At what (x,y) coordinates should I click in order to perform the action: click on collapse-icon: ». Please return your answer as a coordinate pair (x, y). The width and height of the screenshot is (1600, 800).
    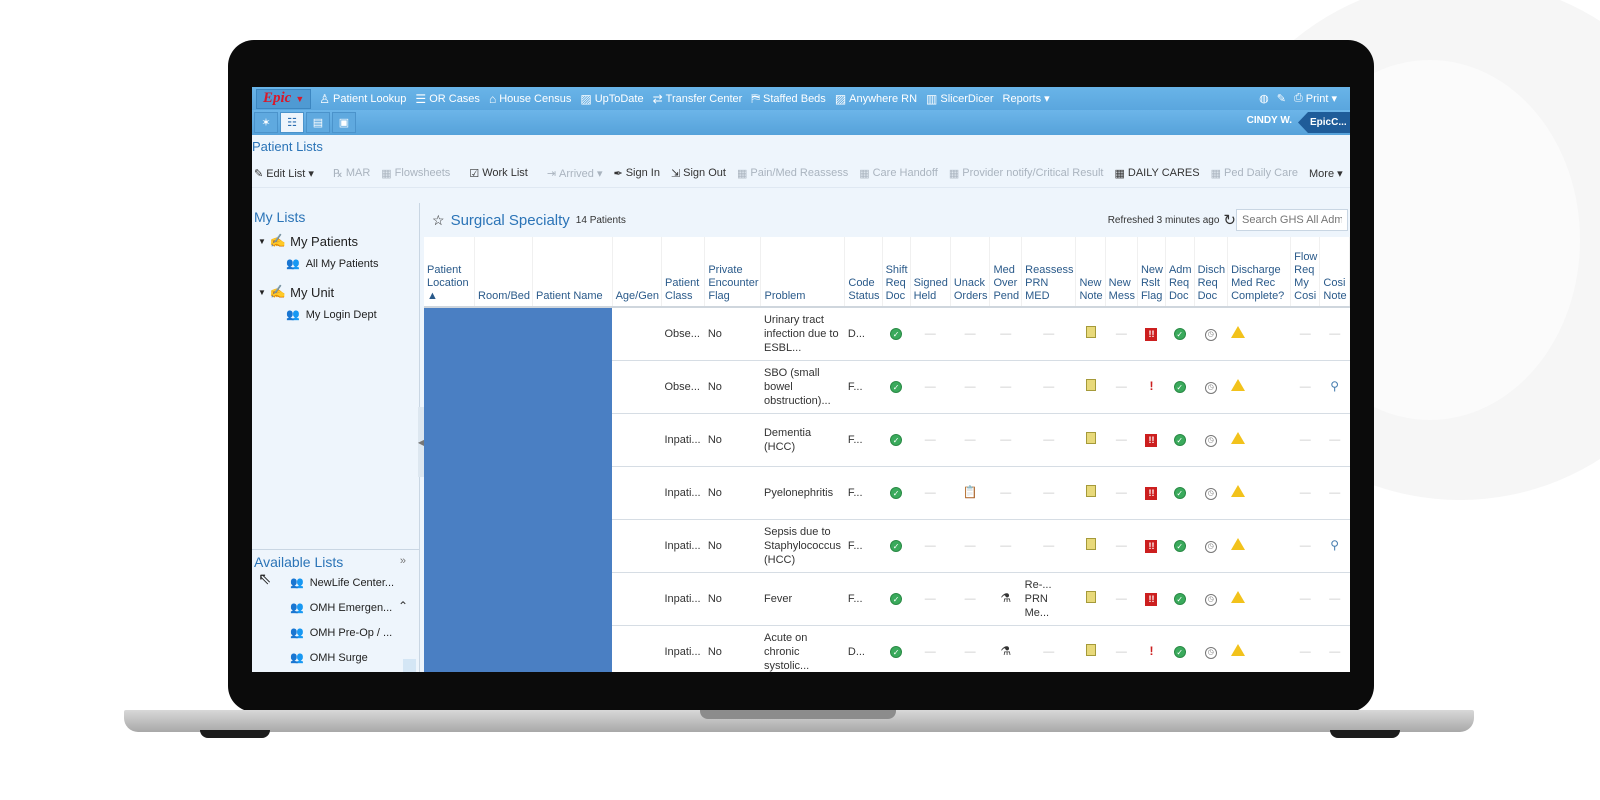
    Looking at the image, I should click on (403, 561).